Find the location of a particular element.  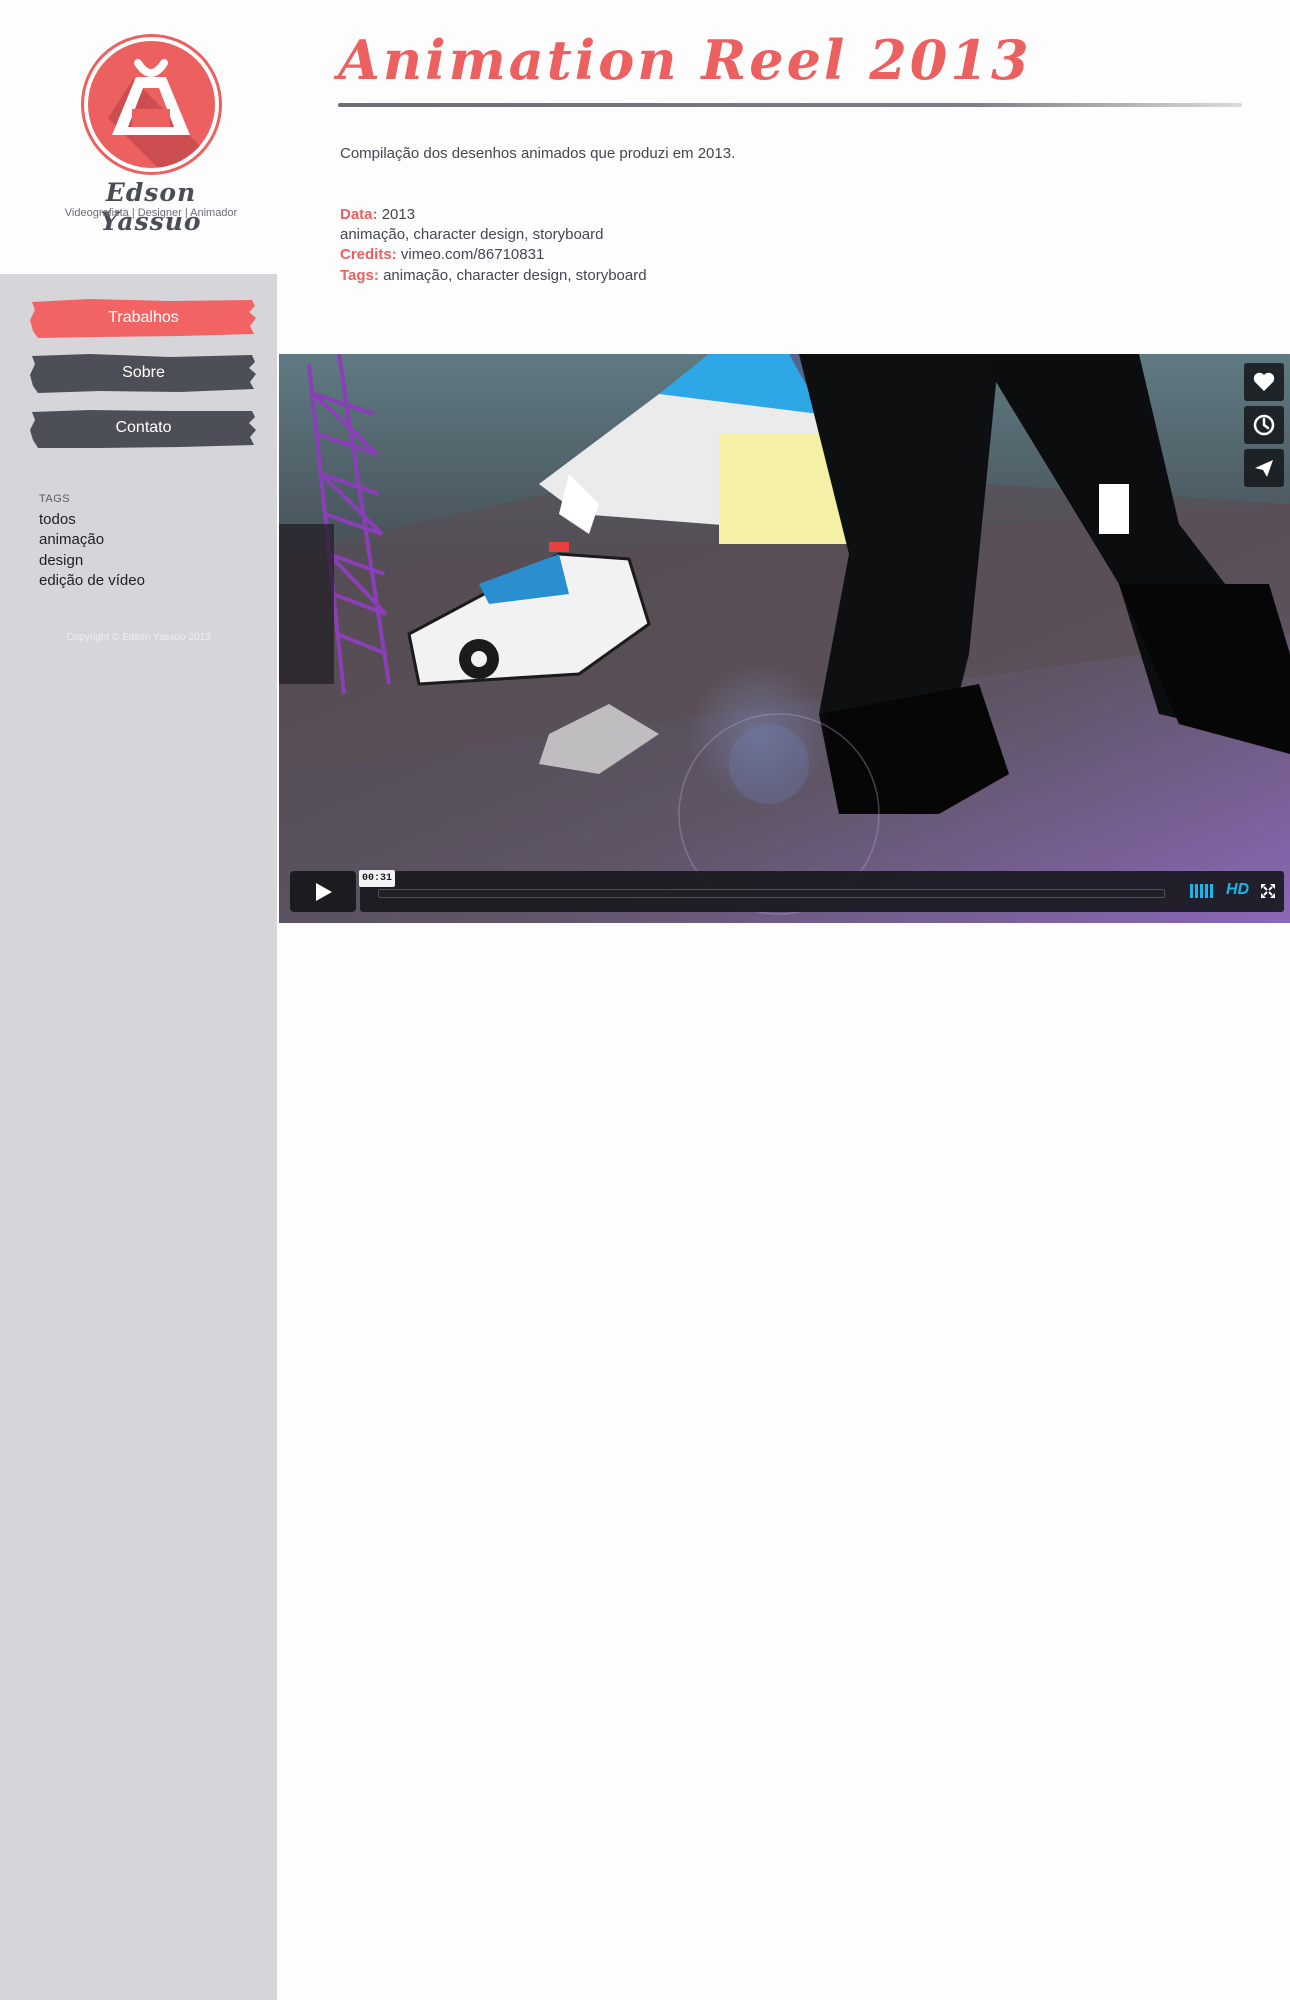

meta-data-label: Data: is located at coordinates (359, 214).